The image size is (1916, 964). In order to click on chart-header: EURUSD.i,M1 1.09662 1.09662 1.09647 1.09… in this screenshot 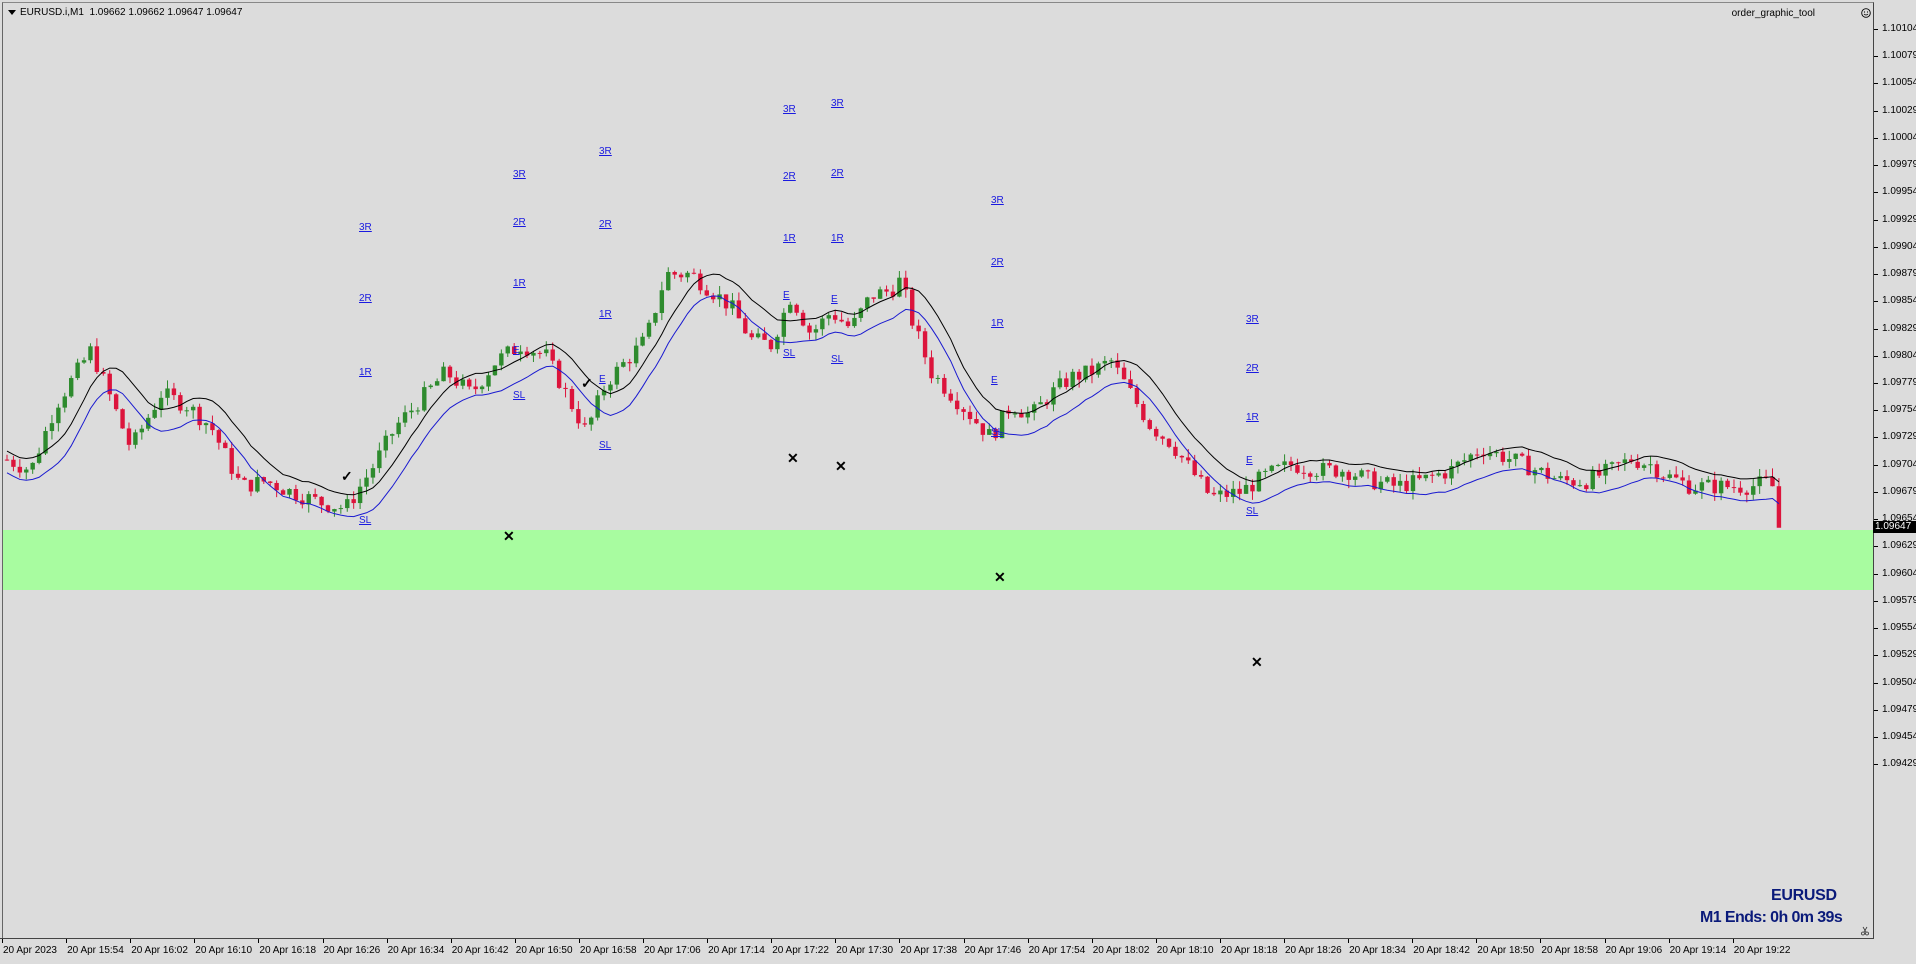, I will do `click(125, 12)`.